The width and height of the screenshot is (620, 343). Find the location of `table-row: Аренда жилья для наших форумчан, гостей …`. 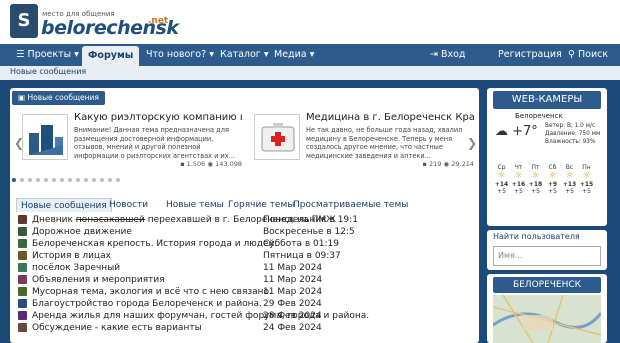

table-row: Аренда жилья для наших форумчан, гостей … is located at coordinates (246, 316).